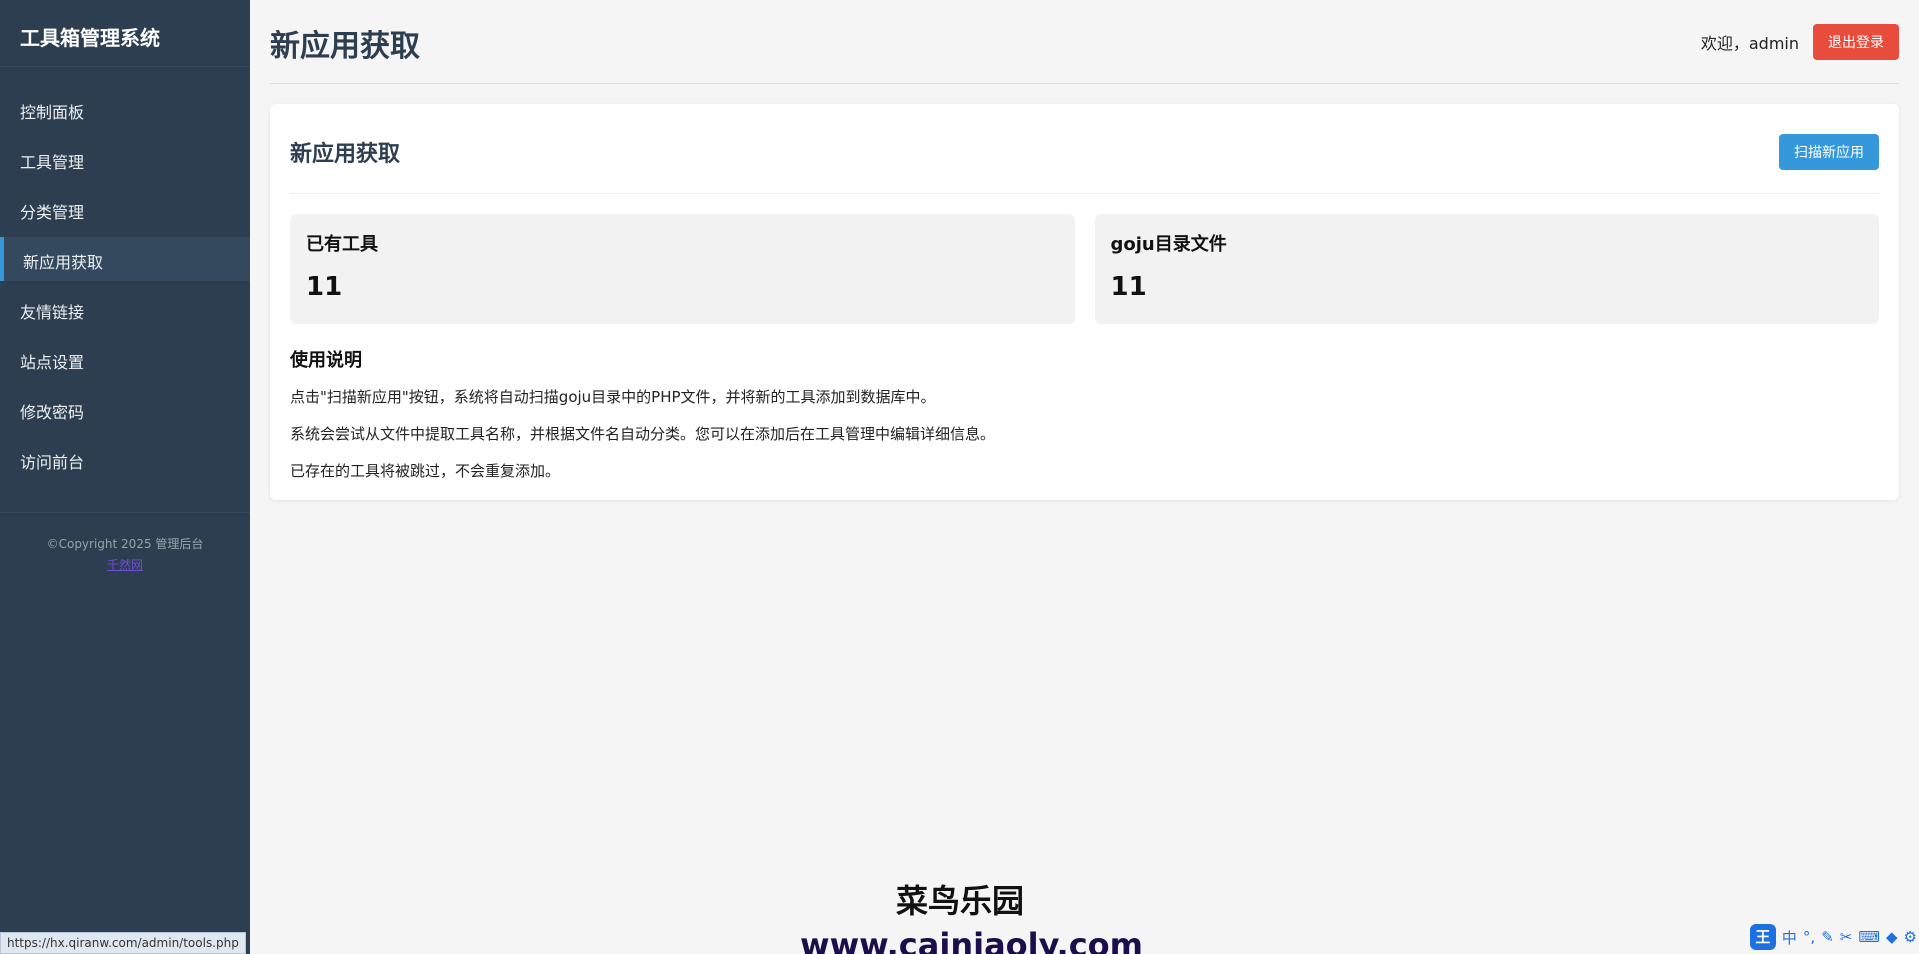 The height and width of the screenshot is (954, 1919). What do you see at coordinates (682, 269) in the screenshot?
I see `stat-existing-tools: 已有工具 11` at bounding box center [682, 269].